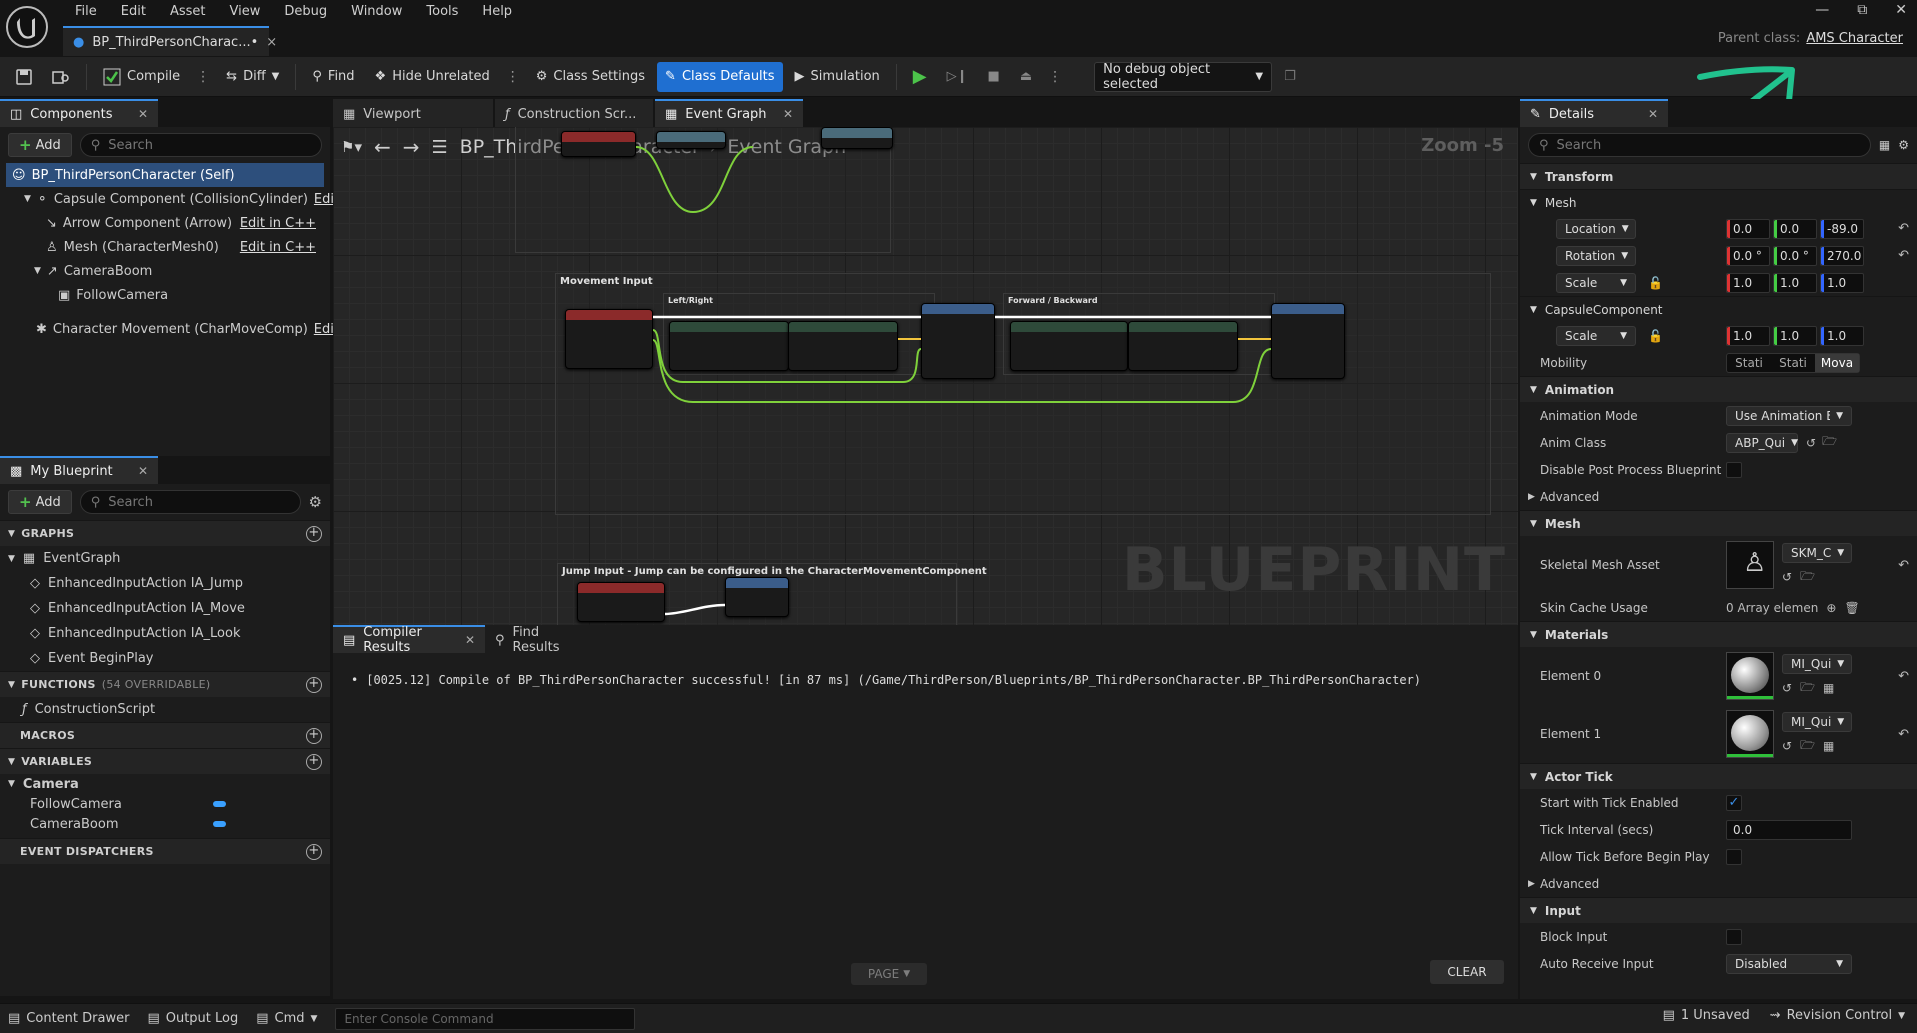 The height and width of the screenshot is (1033, 1917). Describe the element at coordinates (1026, 77) in the screenshot. I see `eject-button: ⏏` at that location.